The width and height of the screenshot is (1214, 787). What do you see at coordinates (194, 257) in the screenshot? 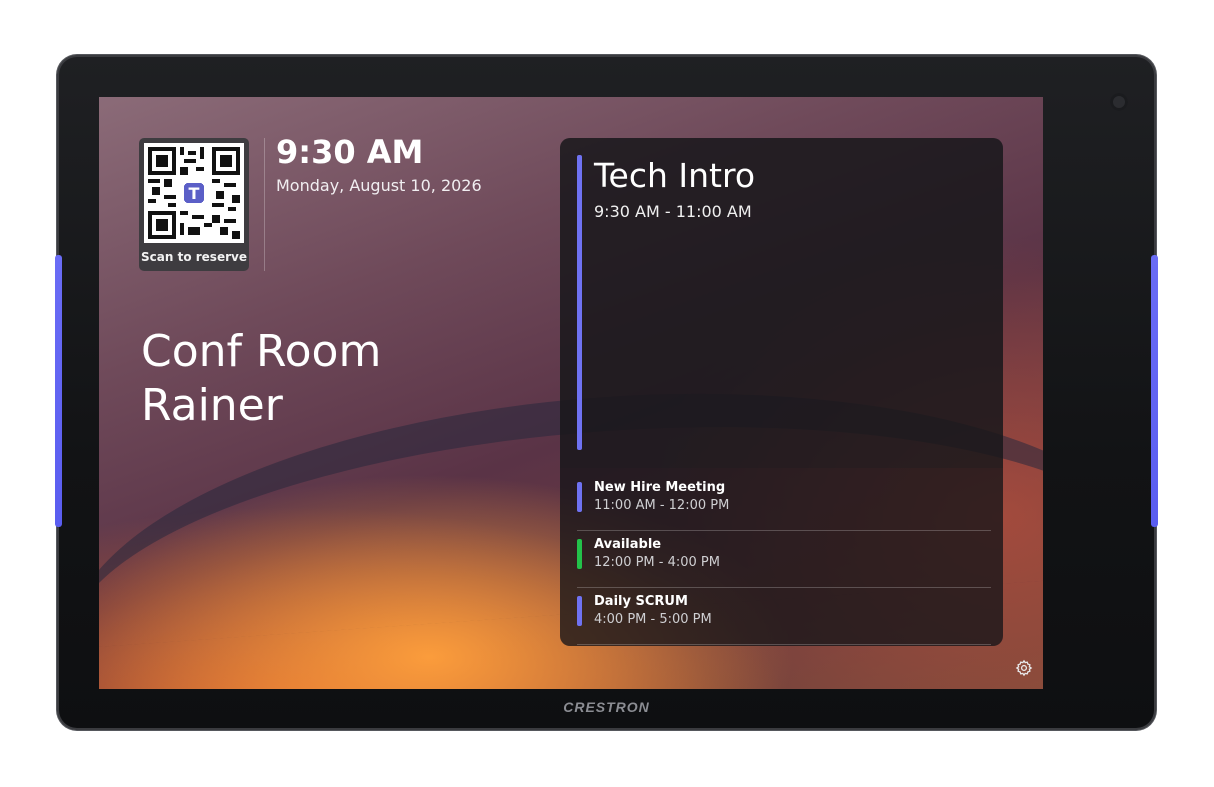
I see `scan-to-reserve-label: Scan to reserve` at bounding box center [194, 257].